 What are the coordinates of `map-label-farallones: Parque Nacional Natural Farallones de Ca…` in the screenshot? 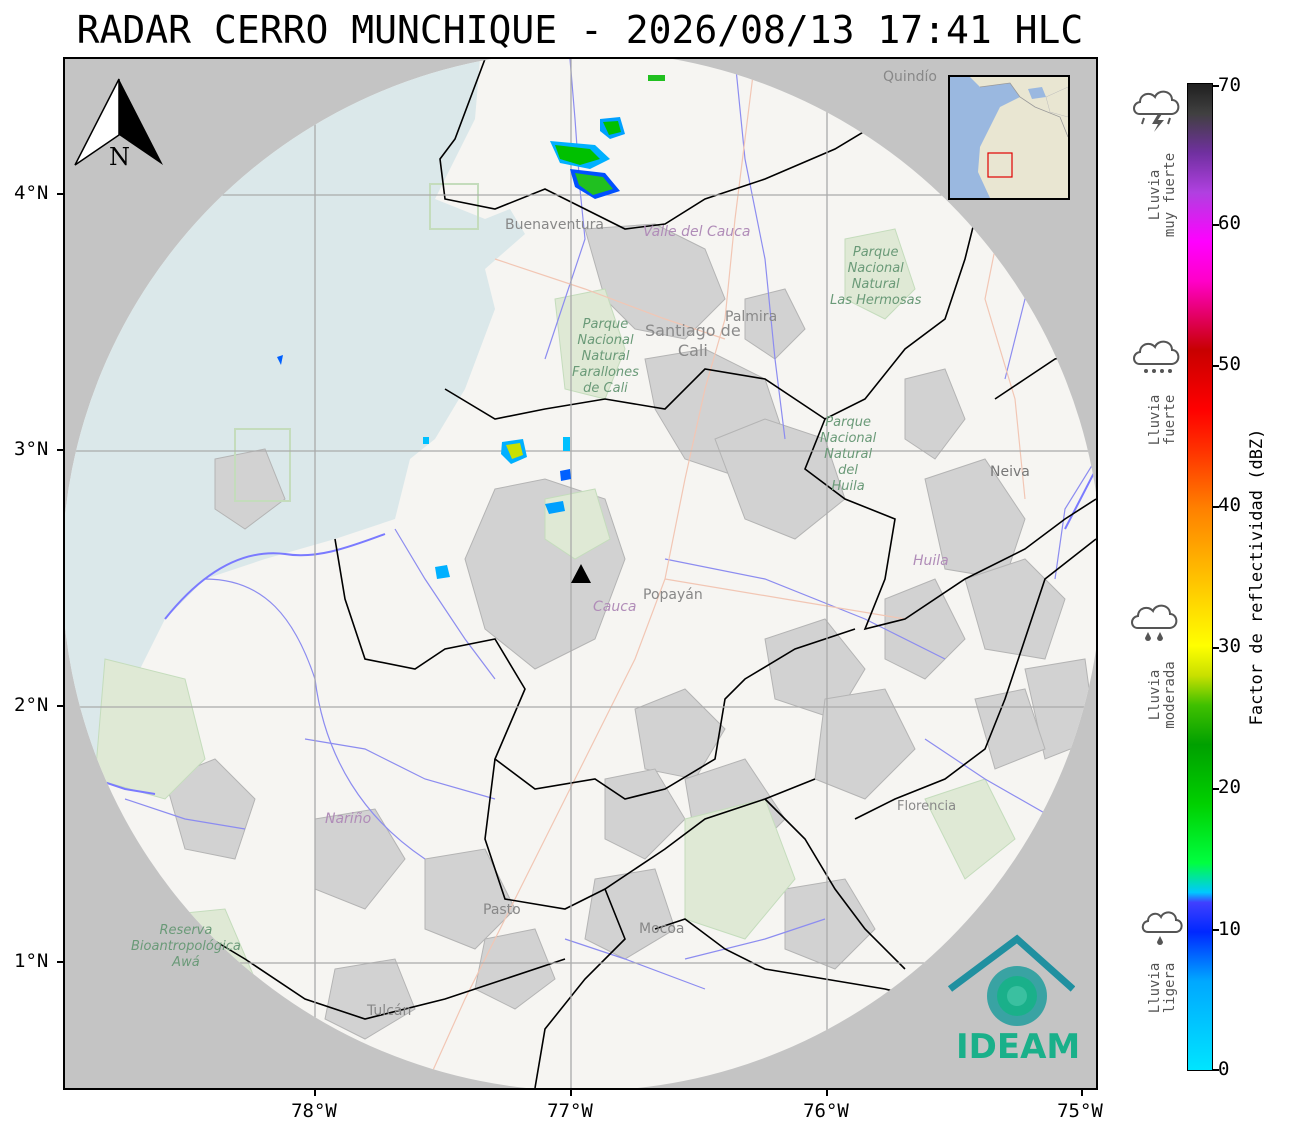 It's located at (605, 356).